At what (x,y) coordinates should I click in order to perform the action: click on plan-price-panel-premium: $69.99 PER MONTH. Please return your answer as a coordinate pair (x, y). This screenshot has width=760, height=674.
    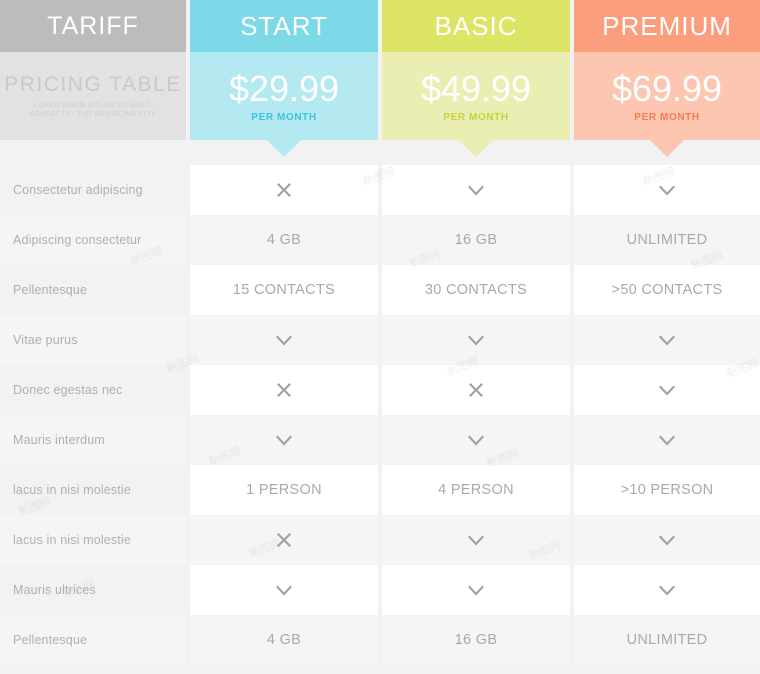
    Looking at the image, I should click on (667, 96).